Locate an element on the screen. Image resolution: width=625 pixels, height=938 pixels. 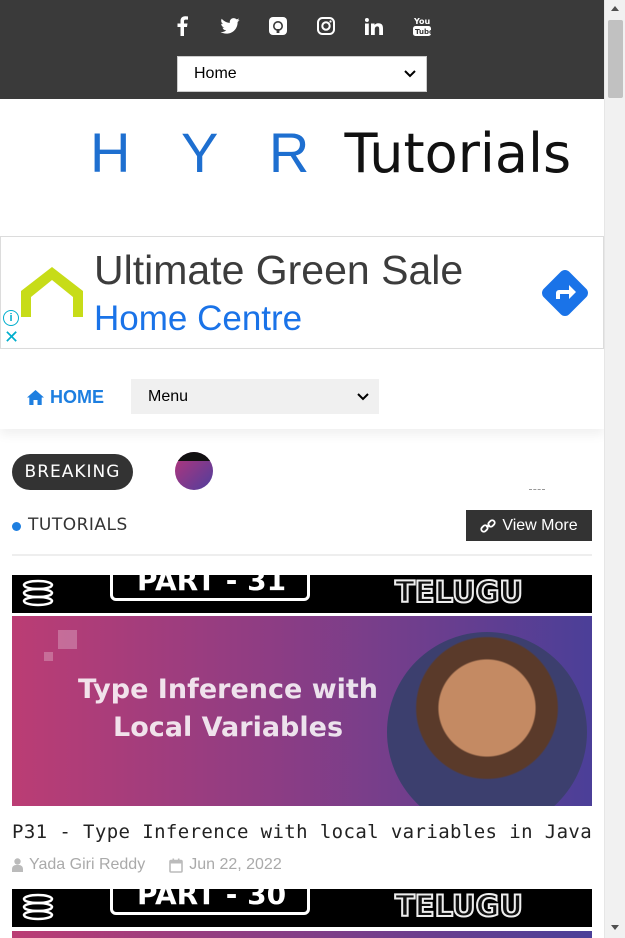
directions-arrow-icon is located at coordinates (565, 293).